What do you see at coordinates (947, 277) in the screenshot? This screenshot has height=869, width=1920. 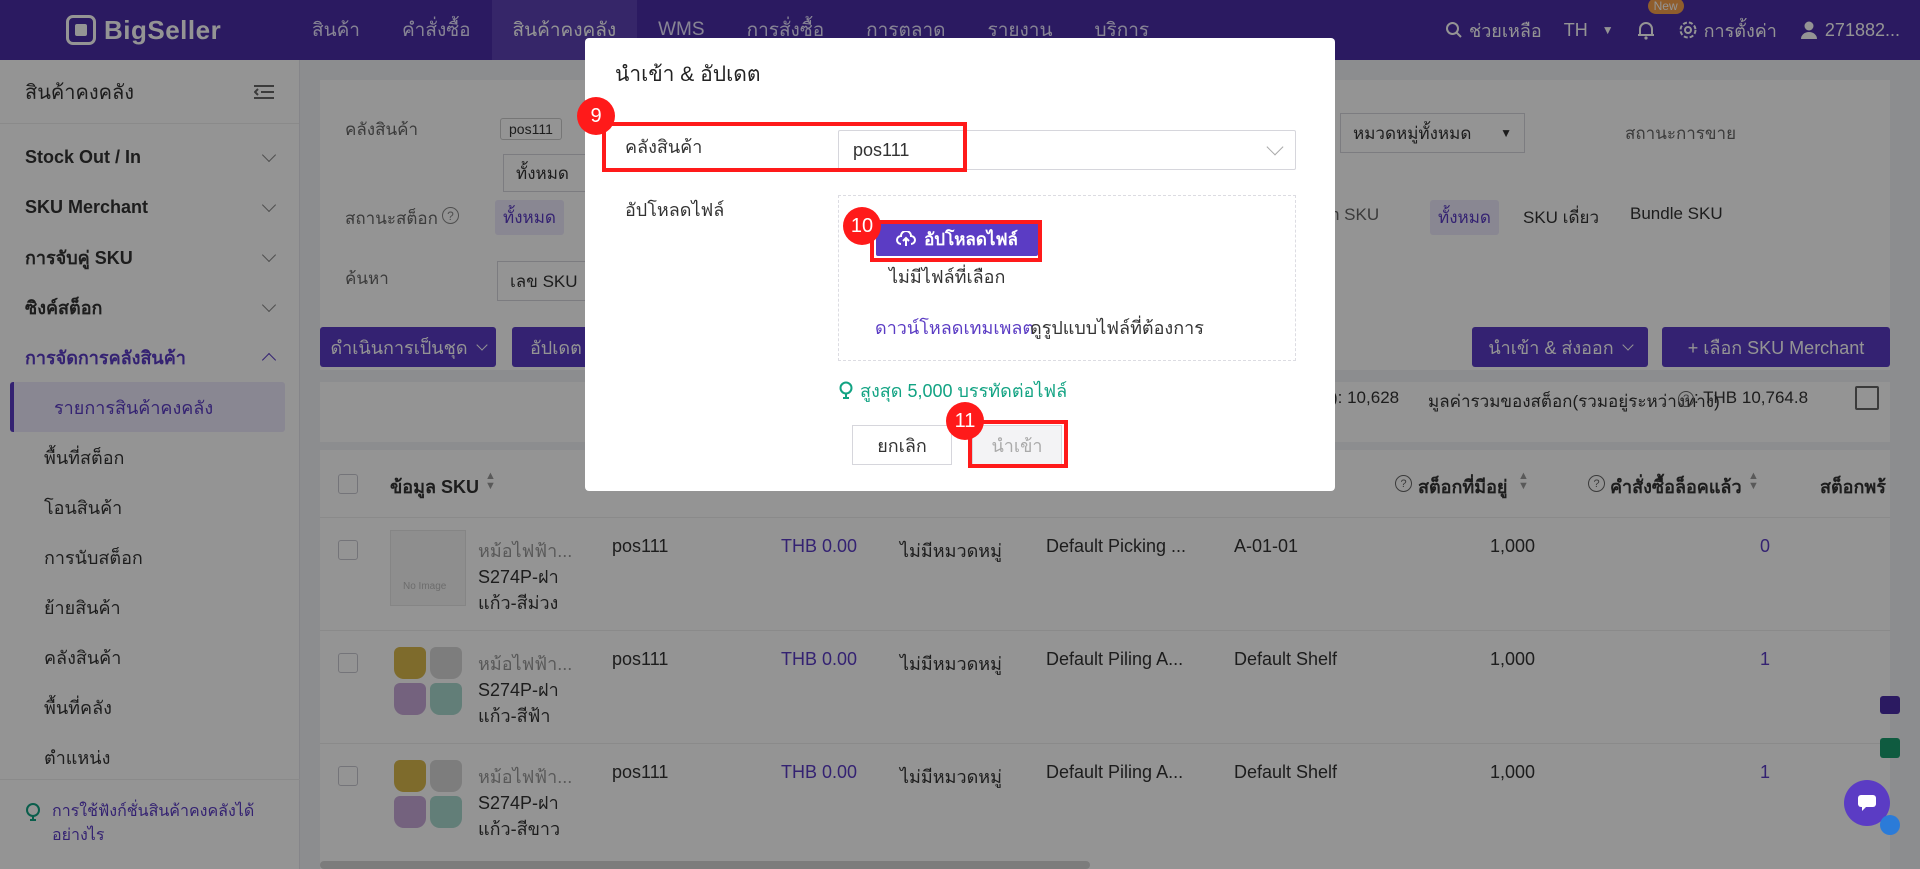 I see `no-file-selected-text: ไม่มีไฟล์ที่เลือก` at bounding box center [947, 277].